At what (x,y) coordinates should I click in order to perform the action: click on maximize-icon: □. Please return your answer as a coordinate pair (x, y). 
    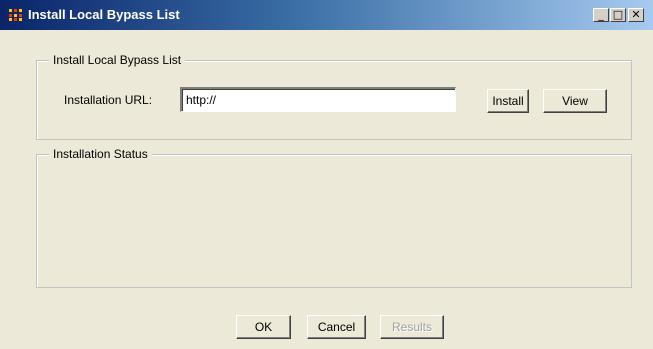
    Looking at the image, I should click on (618, 14).